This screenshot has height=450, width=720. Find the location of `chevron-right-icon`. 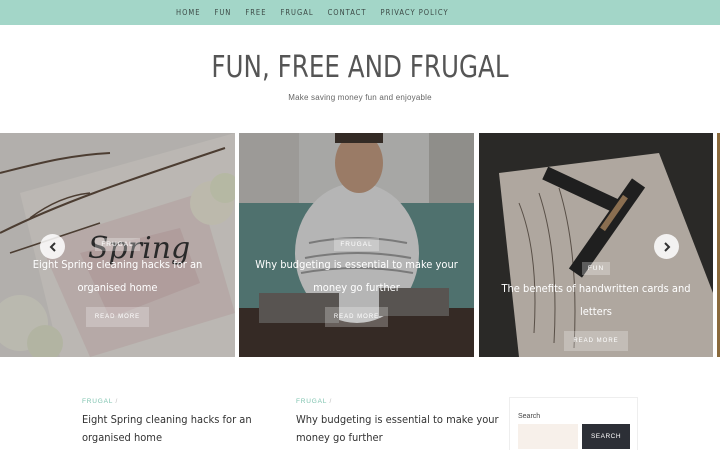

chevron-right-icon is located at coordinates (666, 246).